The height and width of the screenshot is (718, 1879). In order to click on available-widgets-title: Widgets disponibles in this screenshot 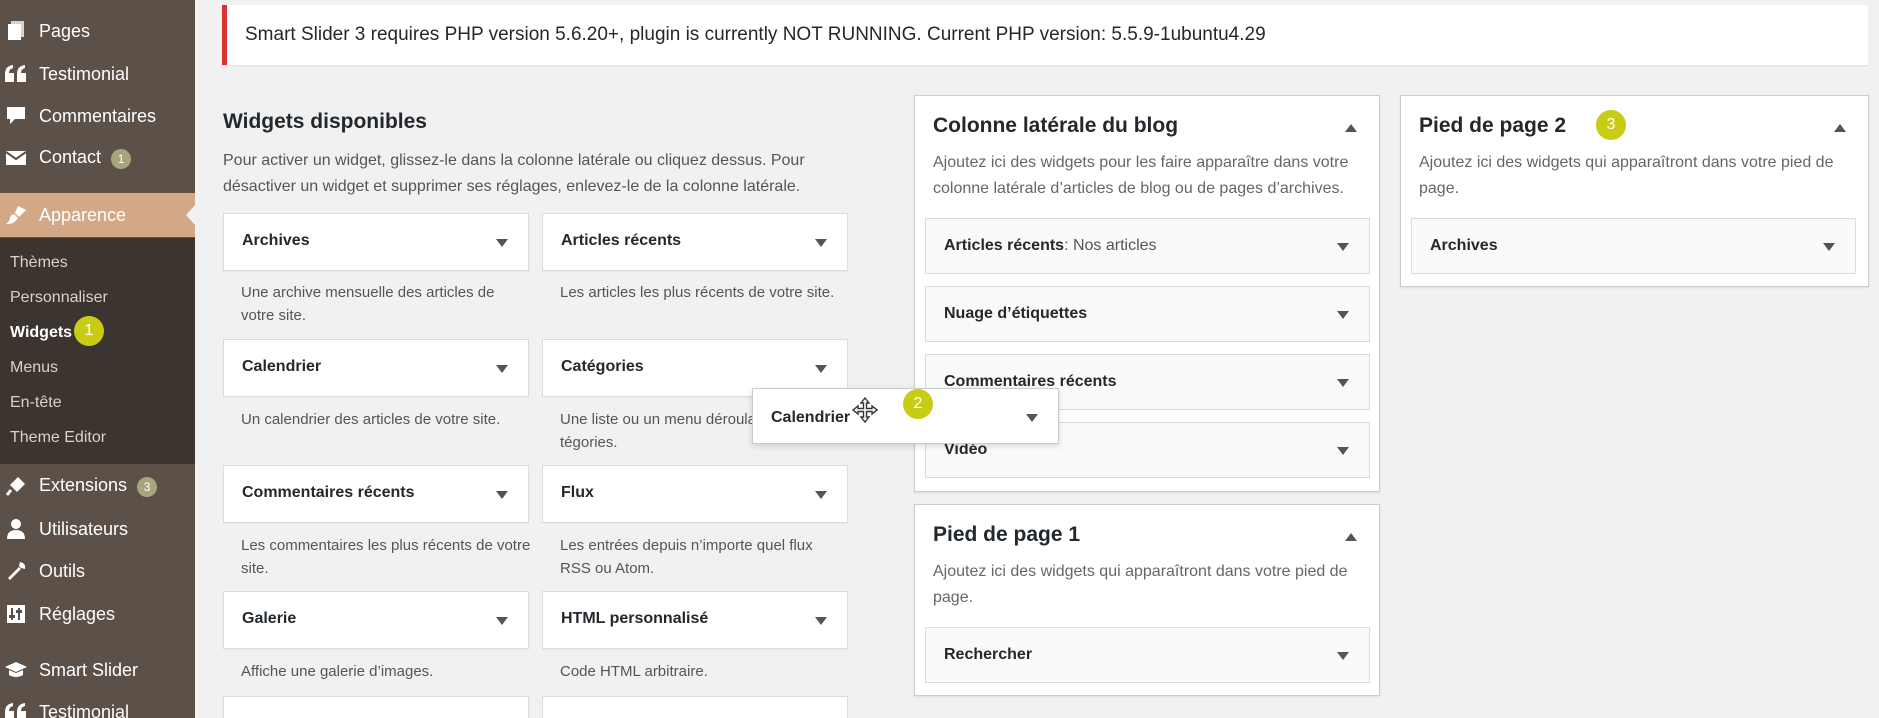, I will do `click(325, 121)`.